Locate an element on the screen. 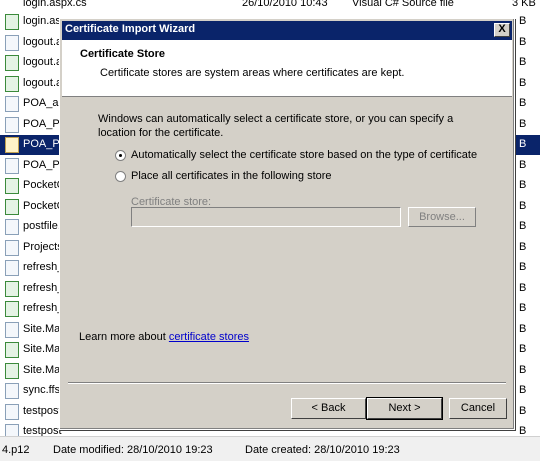 The image size is (540, 461). status-date-created: Date created: 28/10/2010 19:23 is located at coordinates (322, 450).